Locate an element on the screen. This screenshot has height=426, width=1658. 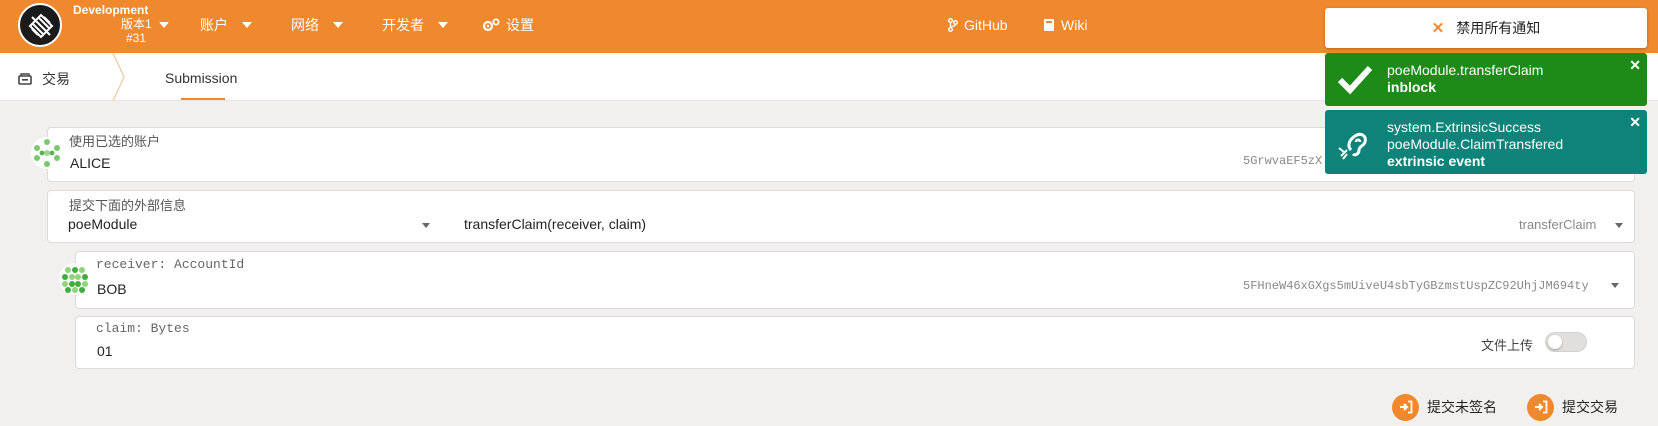
code-branch-icon is located at coordinates (953, 25).